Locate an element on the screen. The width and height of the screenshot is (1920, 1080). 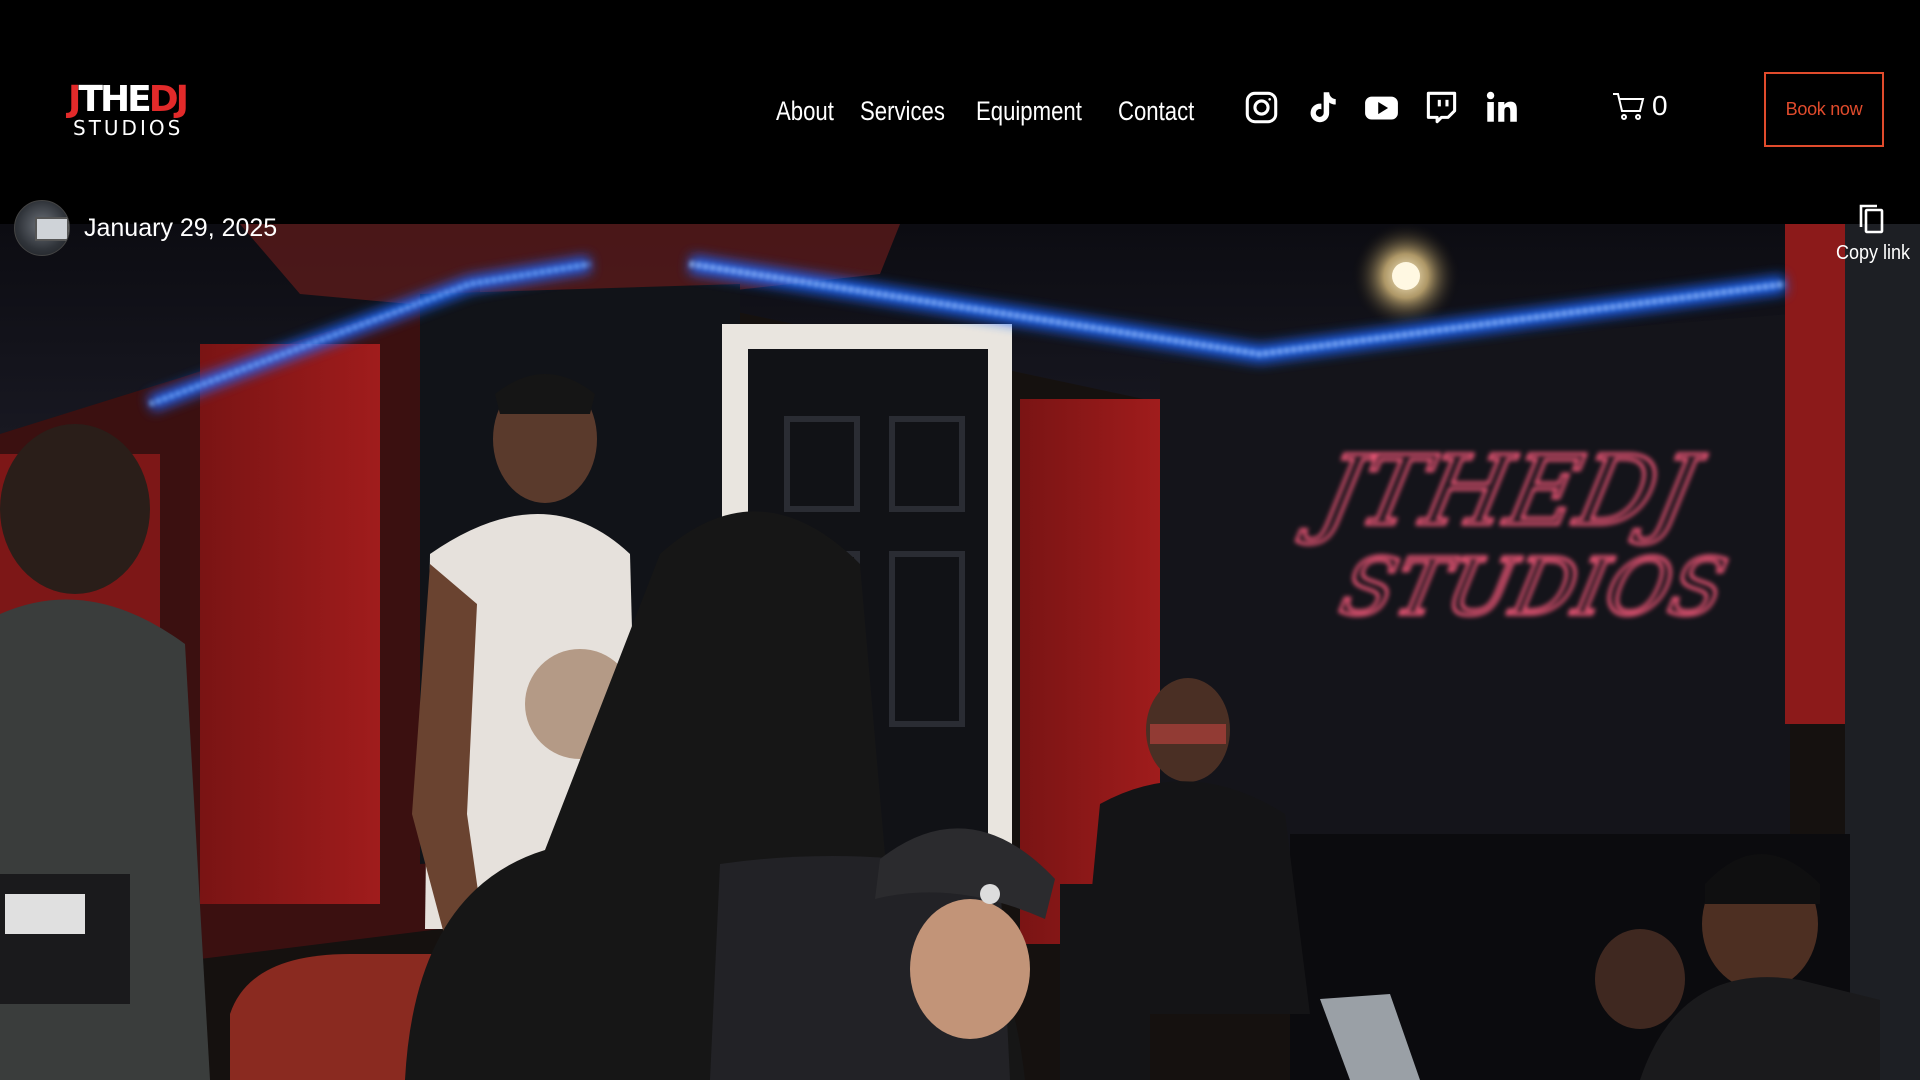
logo-wordmark: JTHEDJ is located at coordinates (128, 99).